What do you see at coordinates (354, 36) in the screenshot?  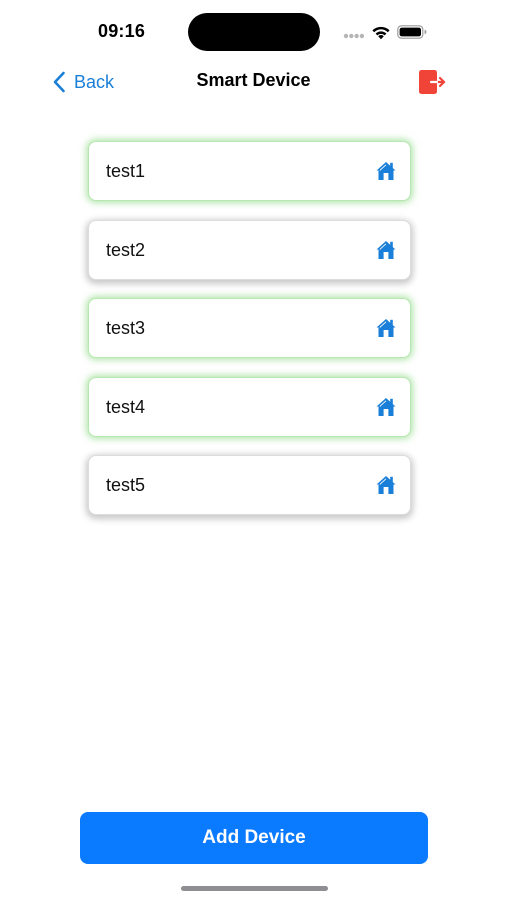 I see `cellular-signal-icon` at bounding box center [354, 36].